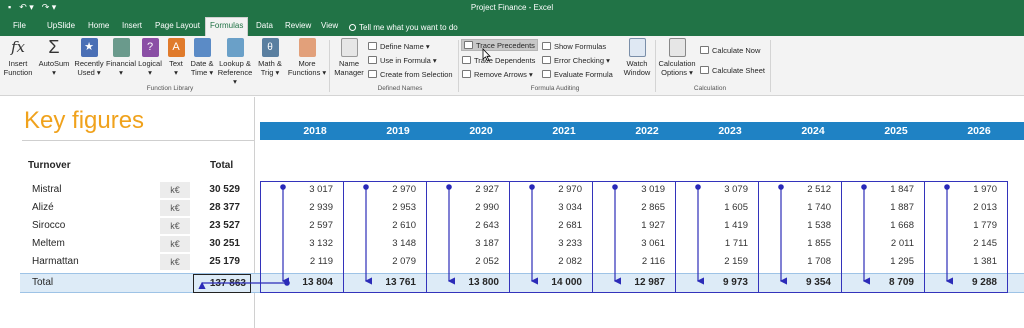  What do you see at coordinates (307, 47) in the screenshot?
I see `more-functions-icon` at bounding box center [307, 47].